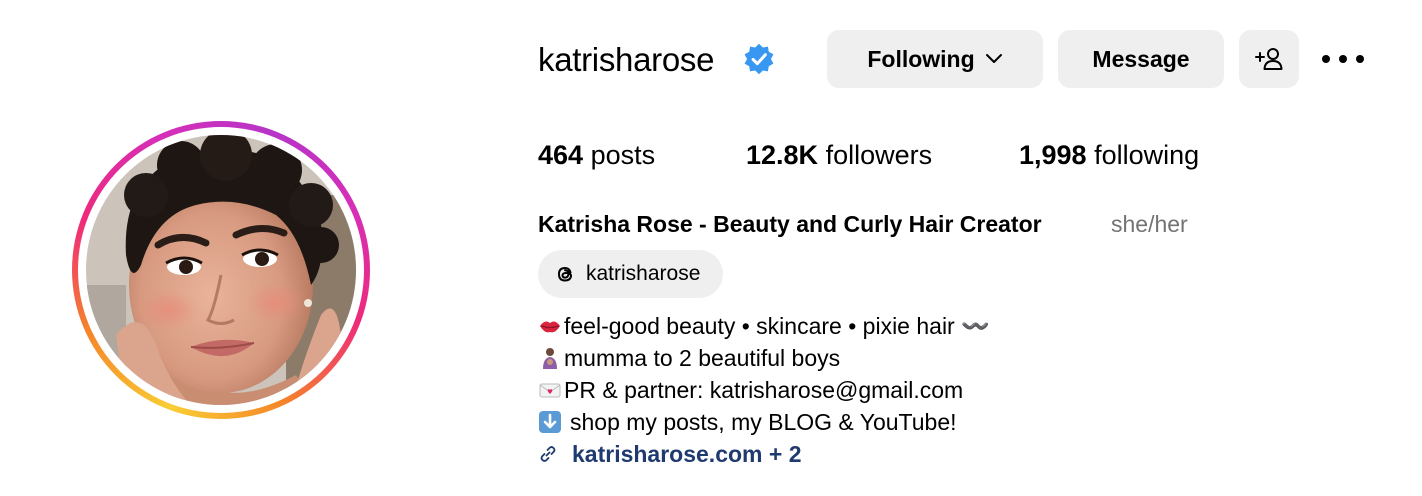 Image resolution: width=1422 pixels, height=496 pixels. Describe the element at coordinates (561, 155) in the screenshot. I see `posts-number: 464` at that location.